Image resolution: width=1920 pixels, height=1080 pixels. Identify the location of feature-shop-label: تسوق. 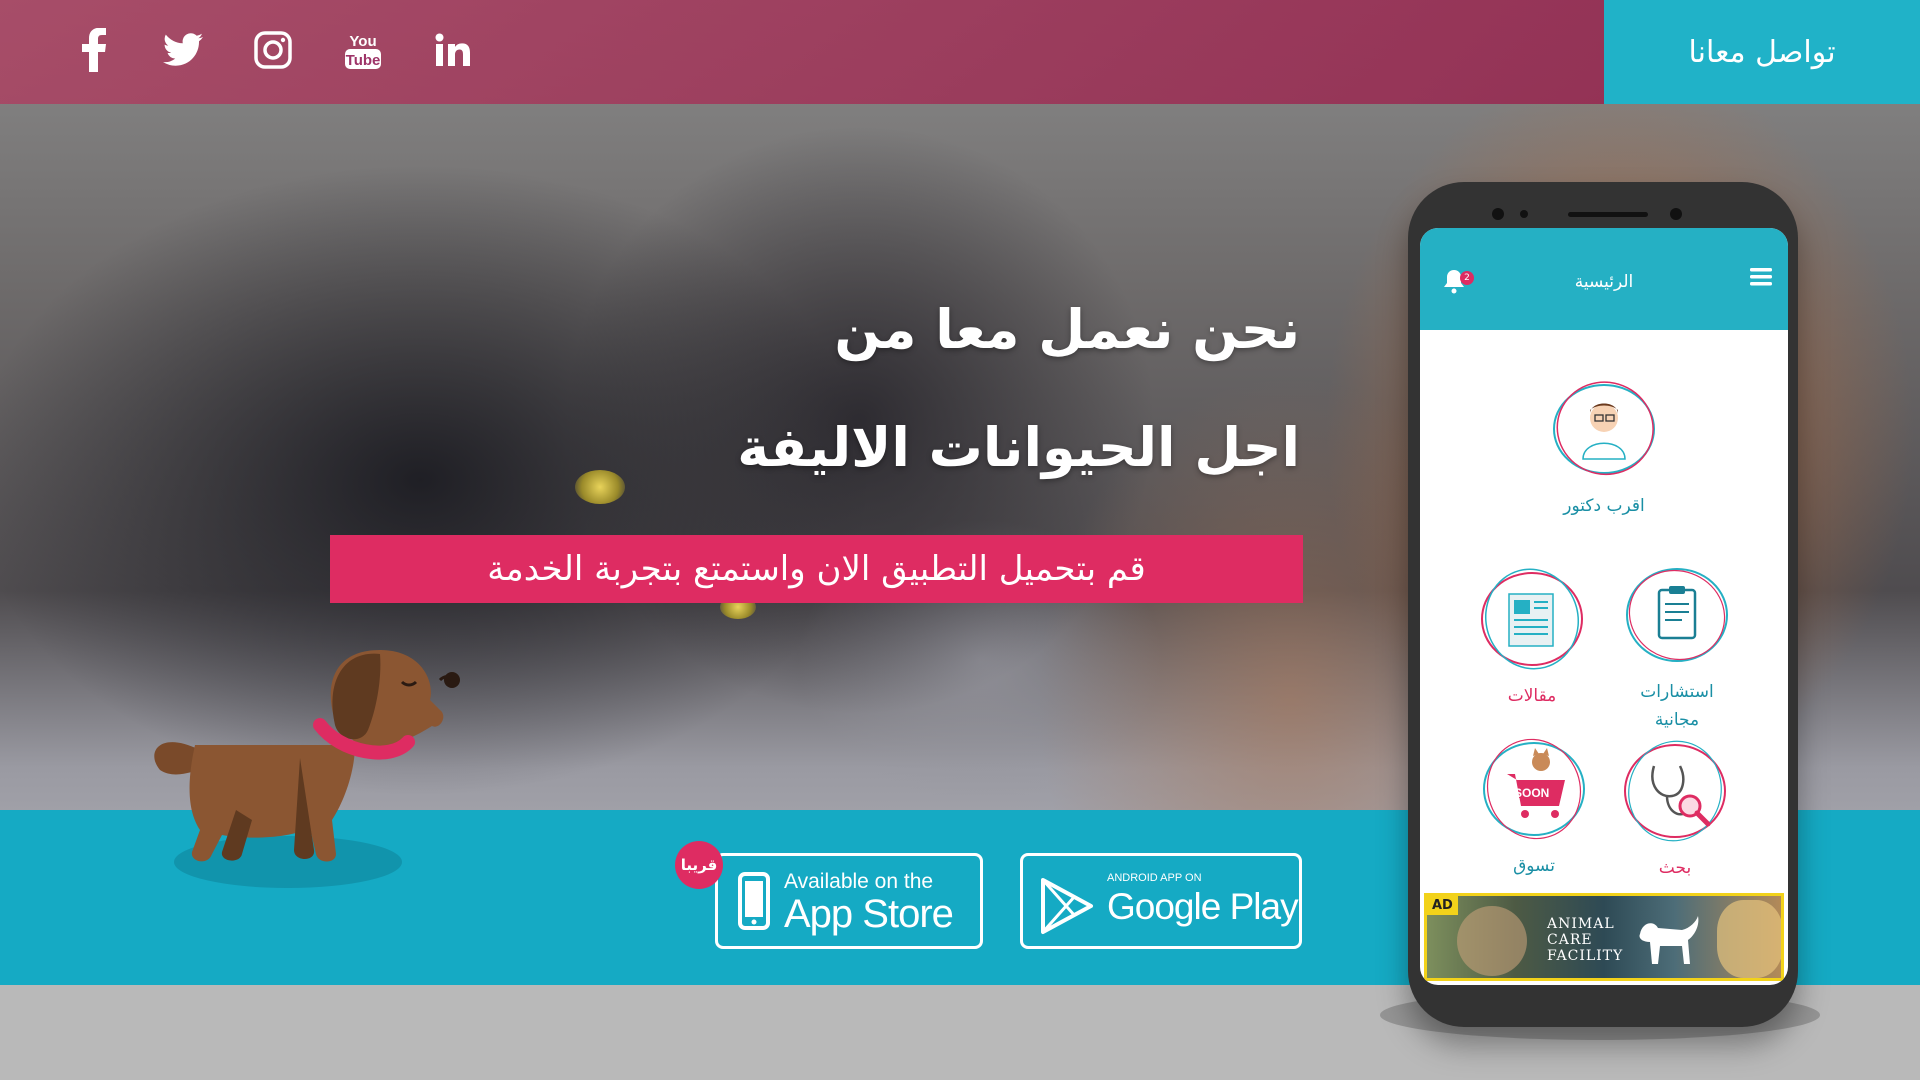
(1534, 866).